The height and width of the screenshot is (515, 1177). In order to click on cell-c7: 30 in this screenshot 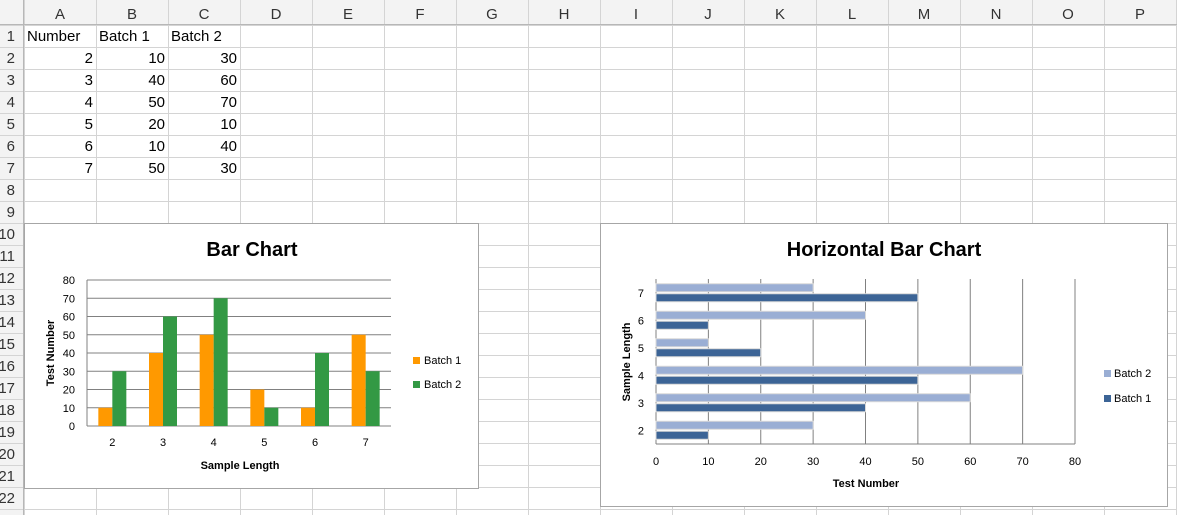, I will do `click(228, 168)`.